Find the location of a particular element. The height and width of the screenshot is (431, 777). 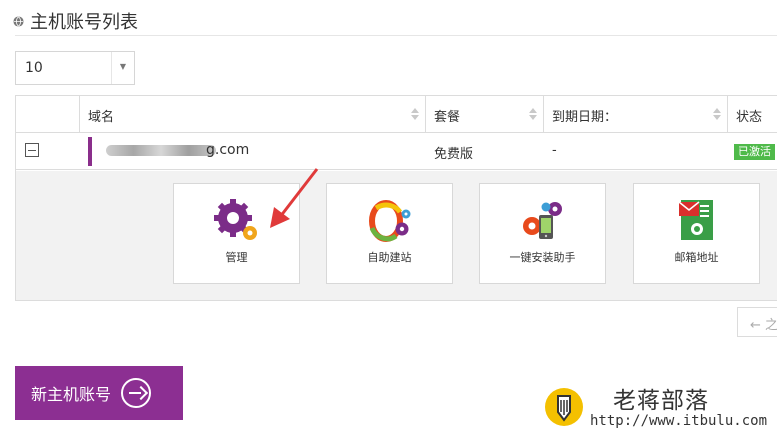

plan-cell: 免费版 is located at coordinates (454, 154).